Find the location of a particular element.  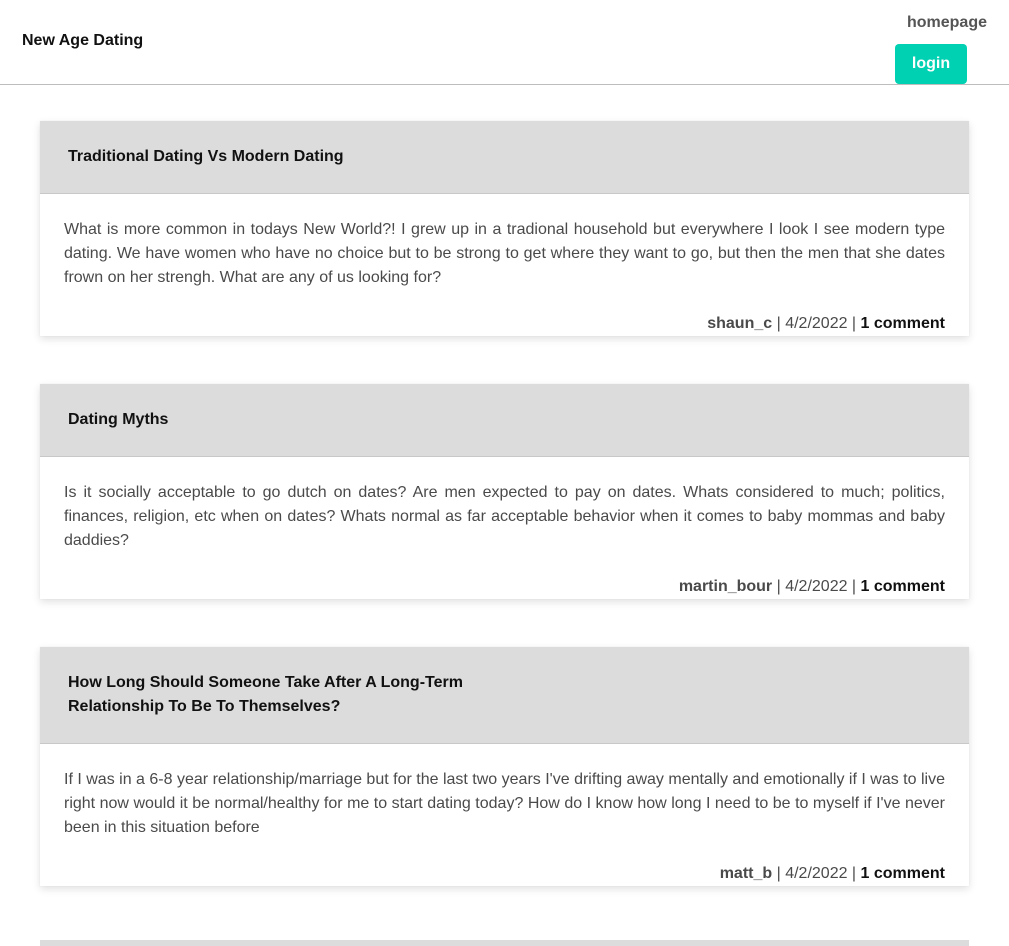

site-header: New Age Dating homepage login is located at coordinates (504, 42).